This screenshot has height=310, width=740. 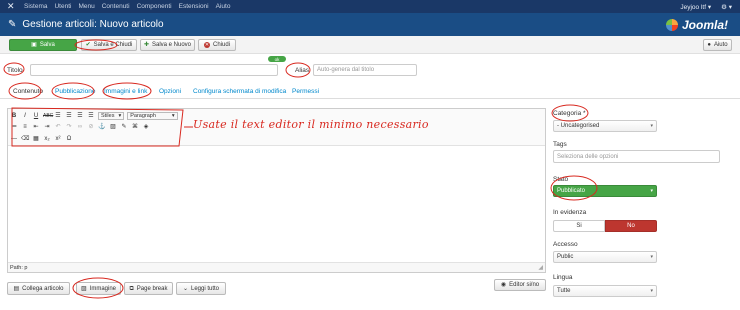 What do you see at coordinates (569, 113) in the screenshot?
I see `category-label: Categoria *` at bounding box center [569, 113].